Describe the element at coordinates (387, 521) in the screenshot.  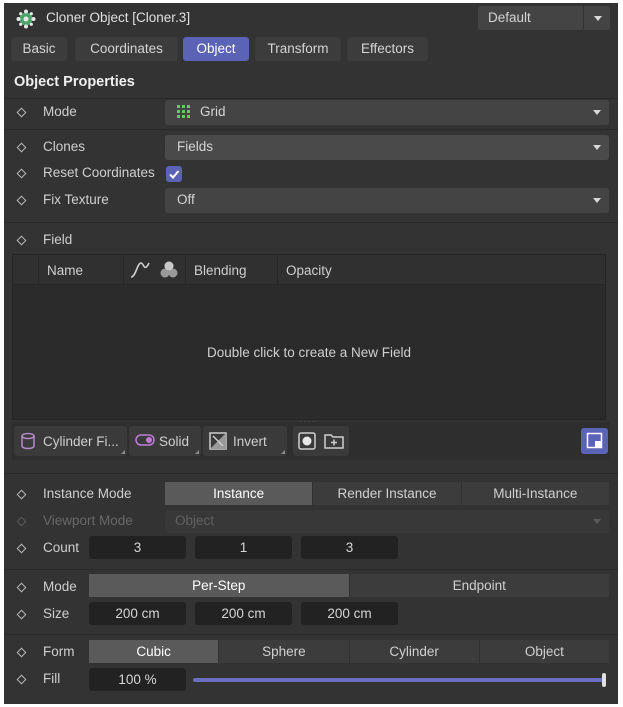
I see `viewport-mode-dropdown: Object` at that location.